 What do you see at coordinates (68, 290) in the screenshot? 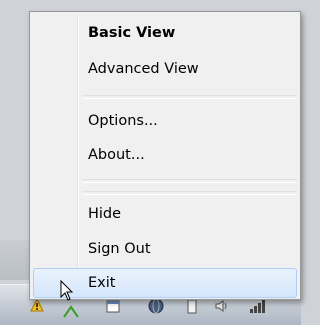
I see `mouse-cursor-icon` at bounding box center [68, 290].